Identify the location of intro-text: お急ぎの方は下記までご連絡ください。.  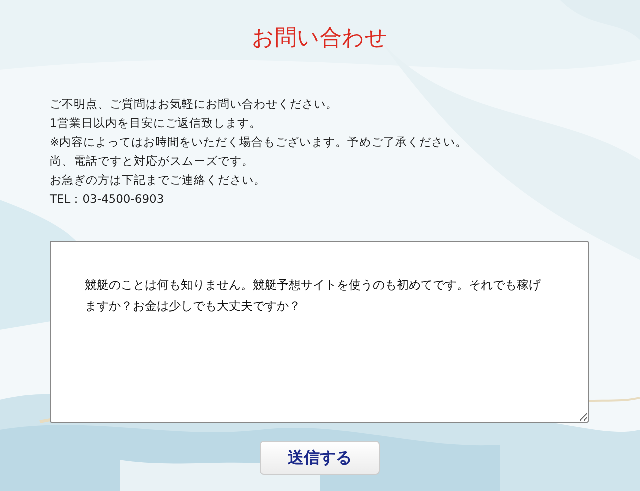
(158, 180).